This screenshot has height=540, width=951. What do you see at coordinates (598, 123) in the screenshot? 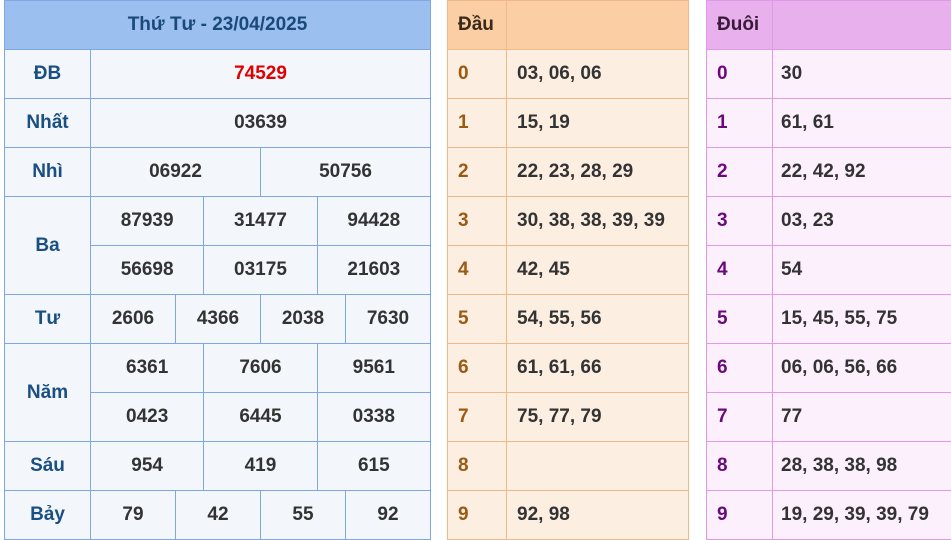
I see `head-values: 15, 19` at bounding box center [598, 123].